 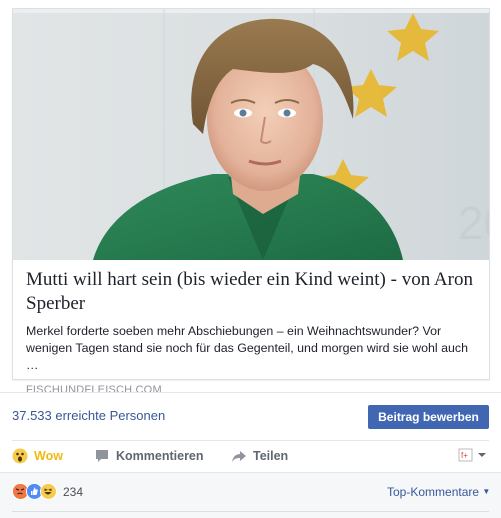 I want to click on comment-button: Kommentieren, so click(x=149, y=456).